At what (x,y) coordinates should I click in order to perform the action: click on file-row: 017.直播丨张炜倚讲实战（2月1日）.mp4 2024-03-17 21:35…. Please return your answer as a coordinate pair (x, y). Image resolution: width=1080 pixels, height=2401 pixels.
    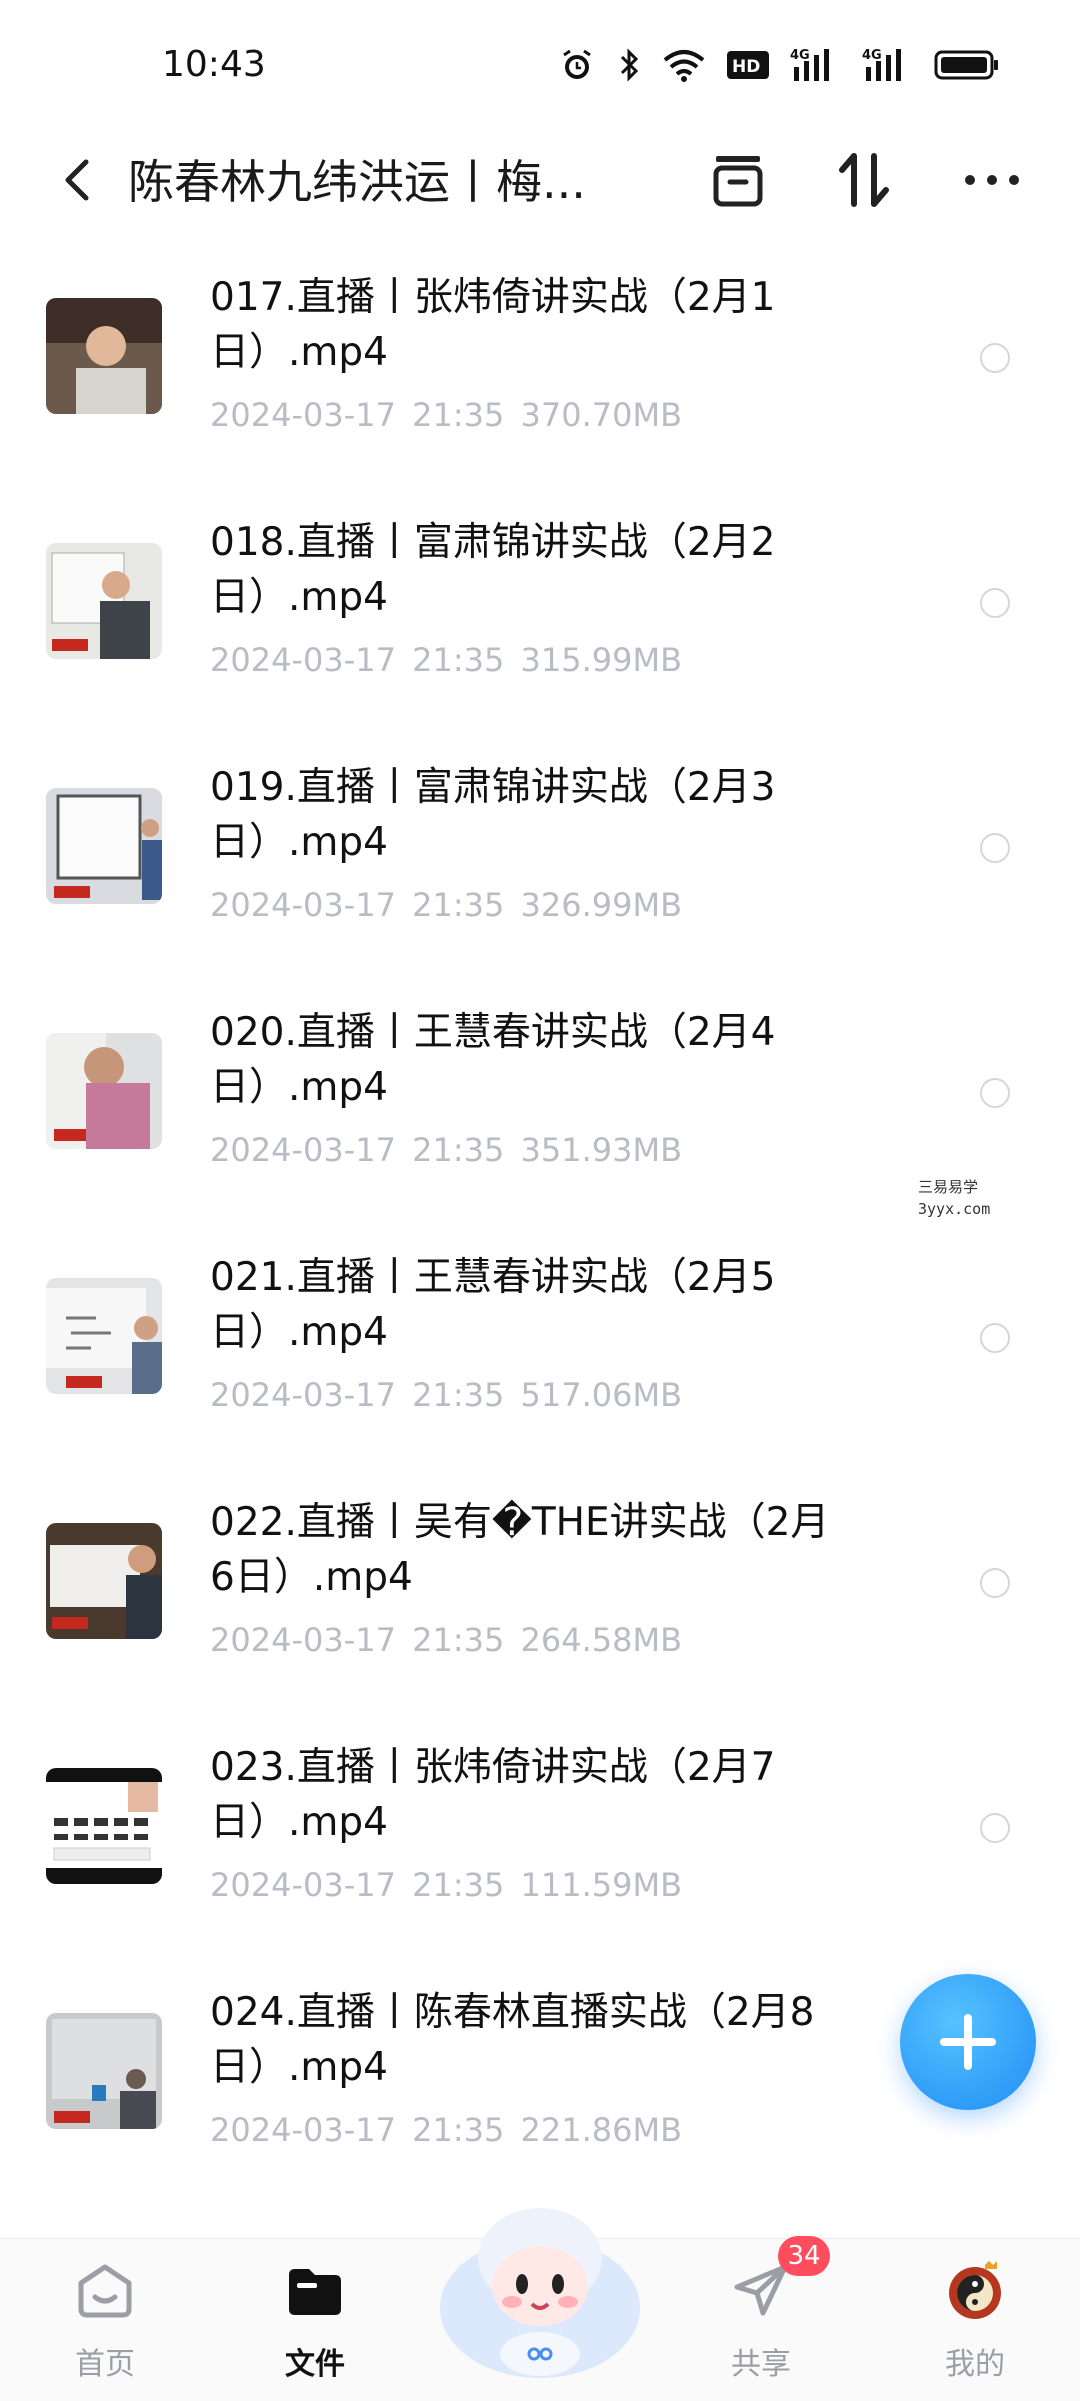
    Looking at the image, I should click on (540, 372).